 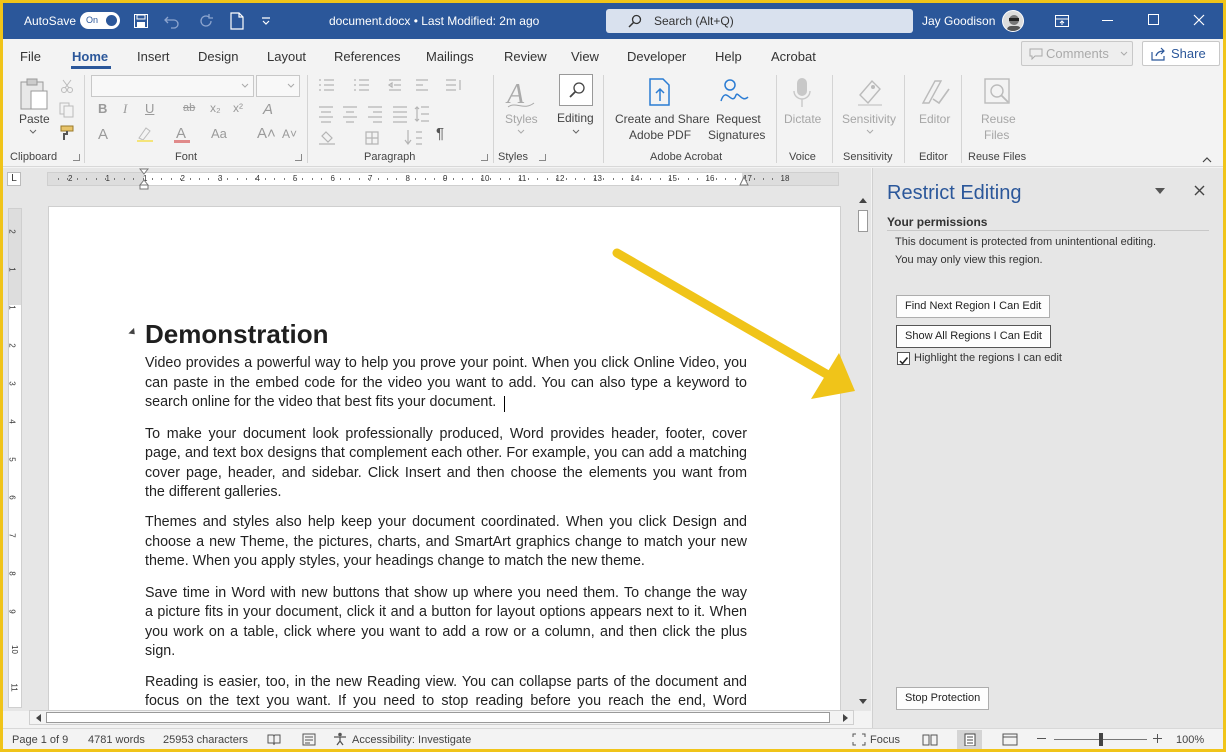 I want to click on zoom-out-icon, so click(x=1042, y=739).